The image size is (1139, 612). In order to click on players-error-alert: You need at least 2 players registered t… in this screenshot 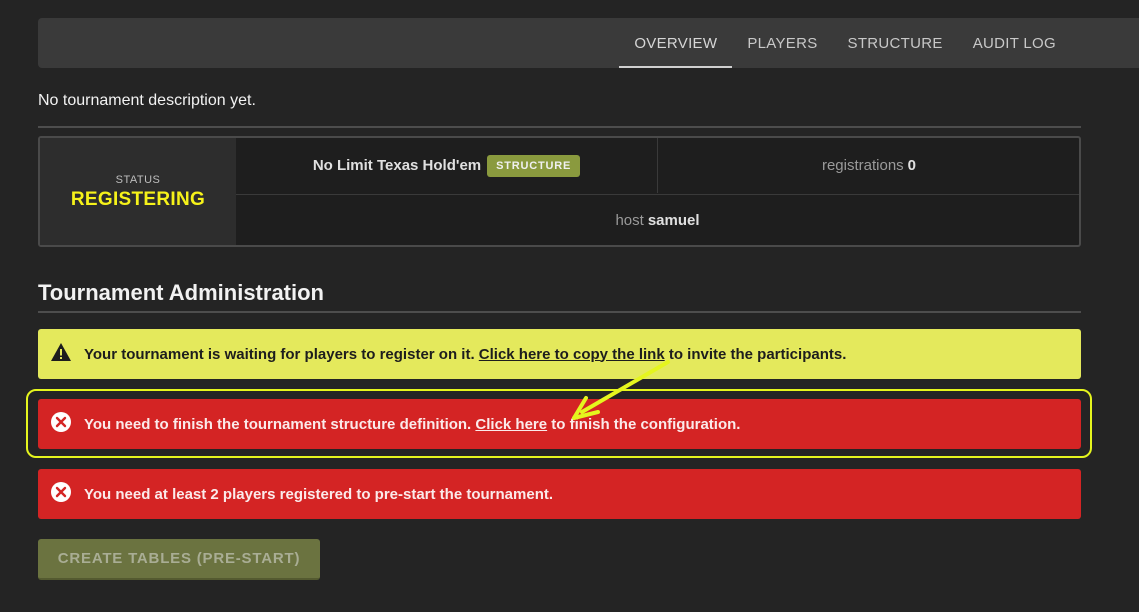, I will do `click(559, 494)`.